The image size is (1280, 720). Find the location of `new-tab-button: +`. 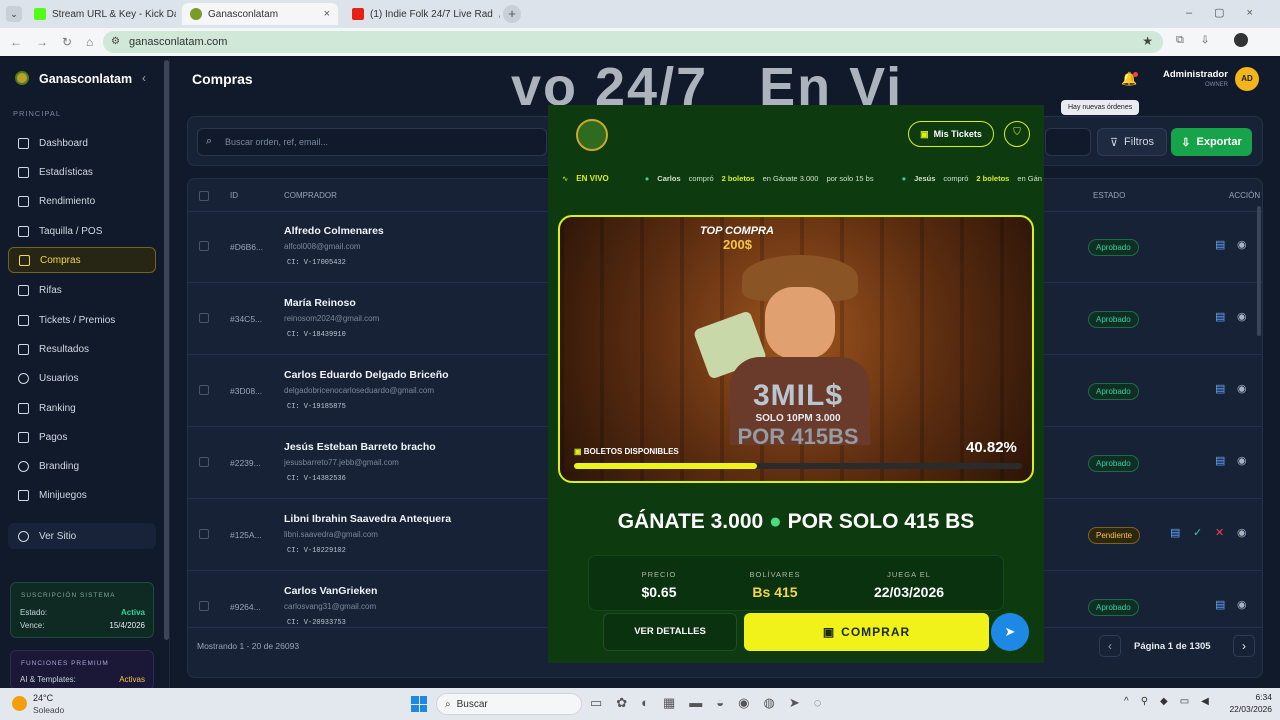

new-tab-button: + is located at coordinates (512, 14).